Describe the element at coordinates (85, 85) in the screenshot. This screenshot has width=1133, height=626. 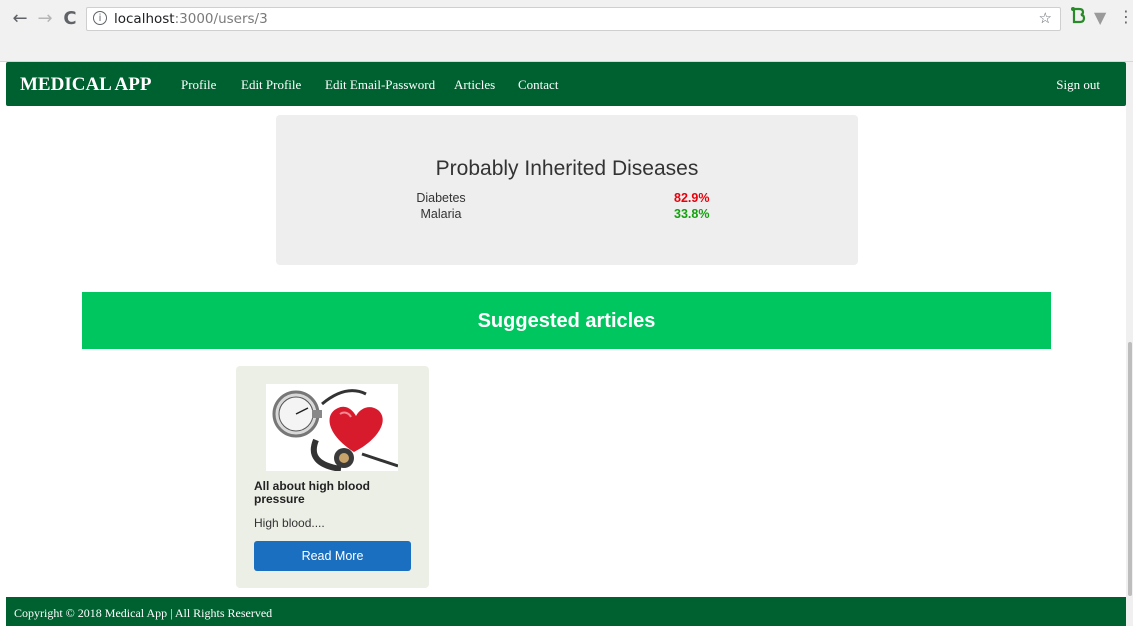
I see `brand-logo: MEDICAL APP` at that location.